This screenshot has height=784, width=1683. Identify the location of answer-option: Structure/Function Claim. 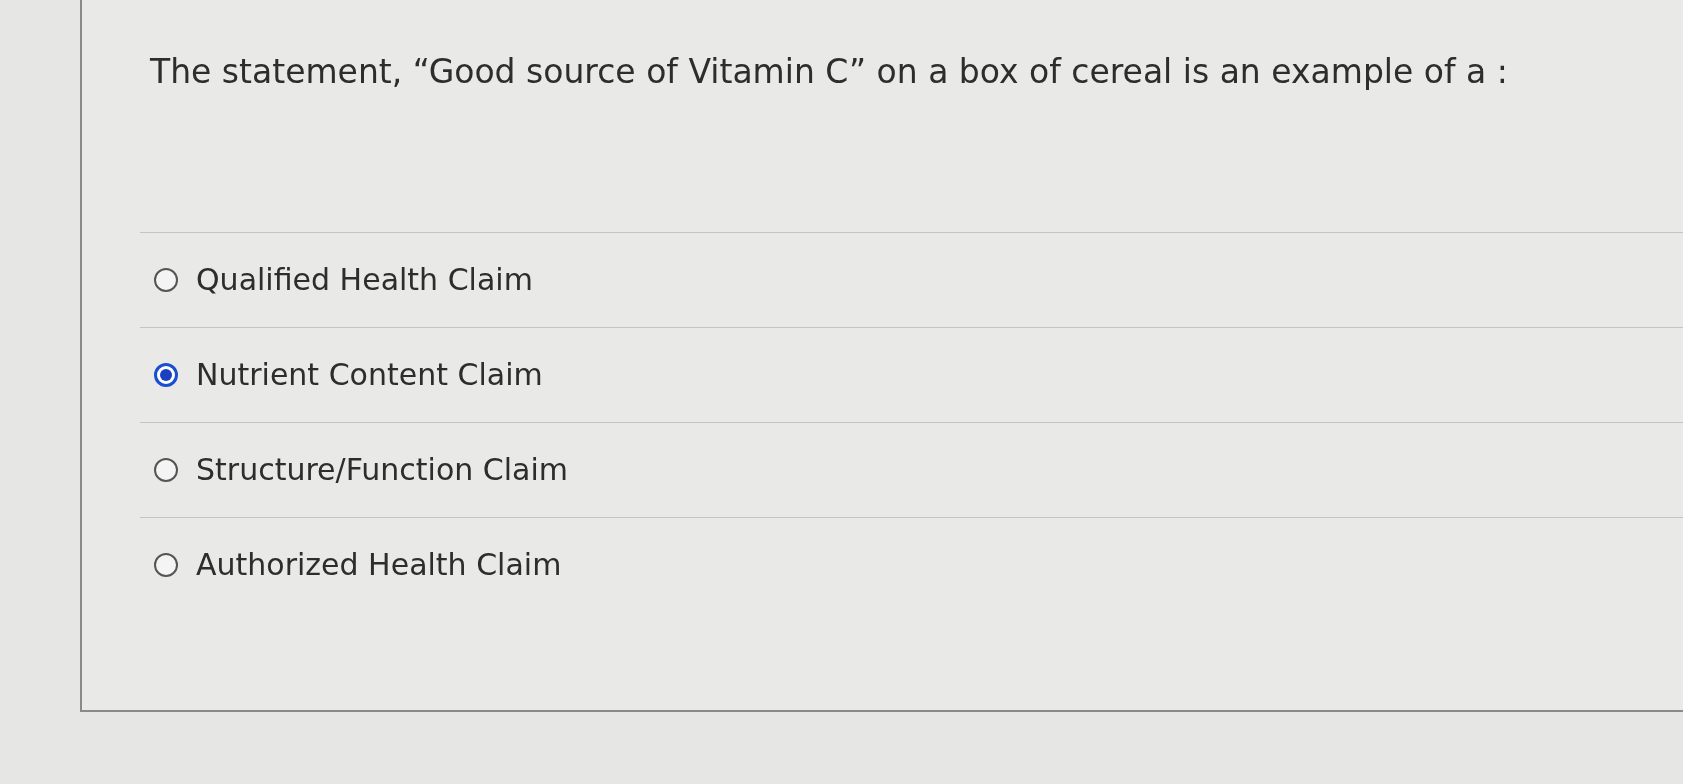
(911, 469).